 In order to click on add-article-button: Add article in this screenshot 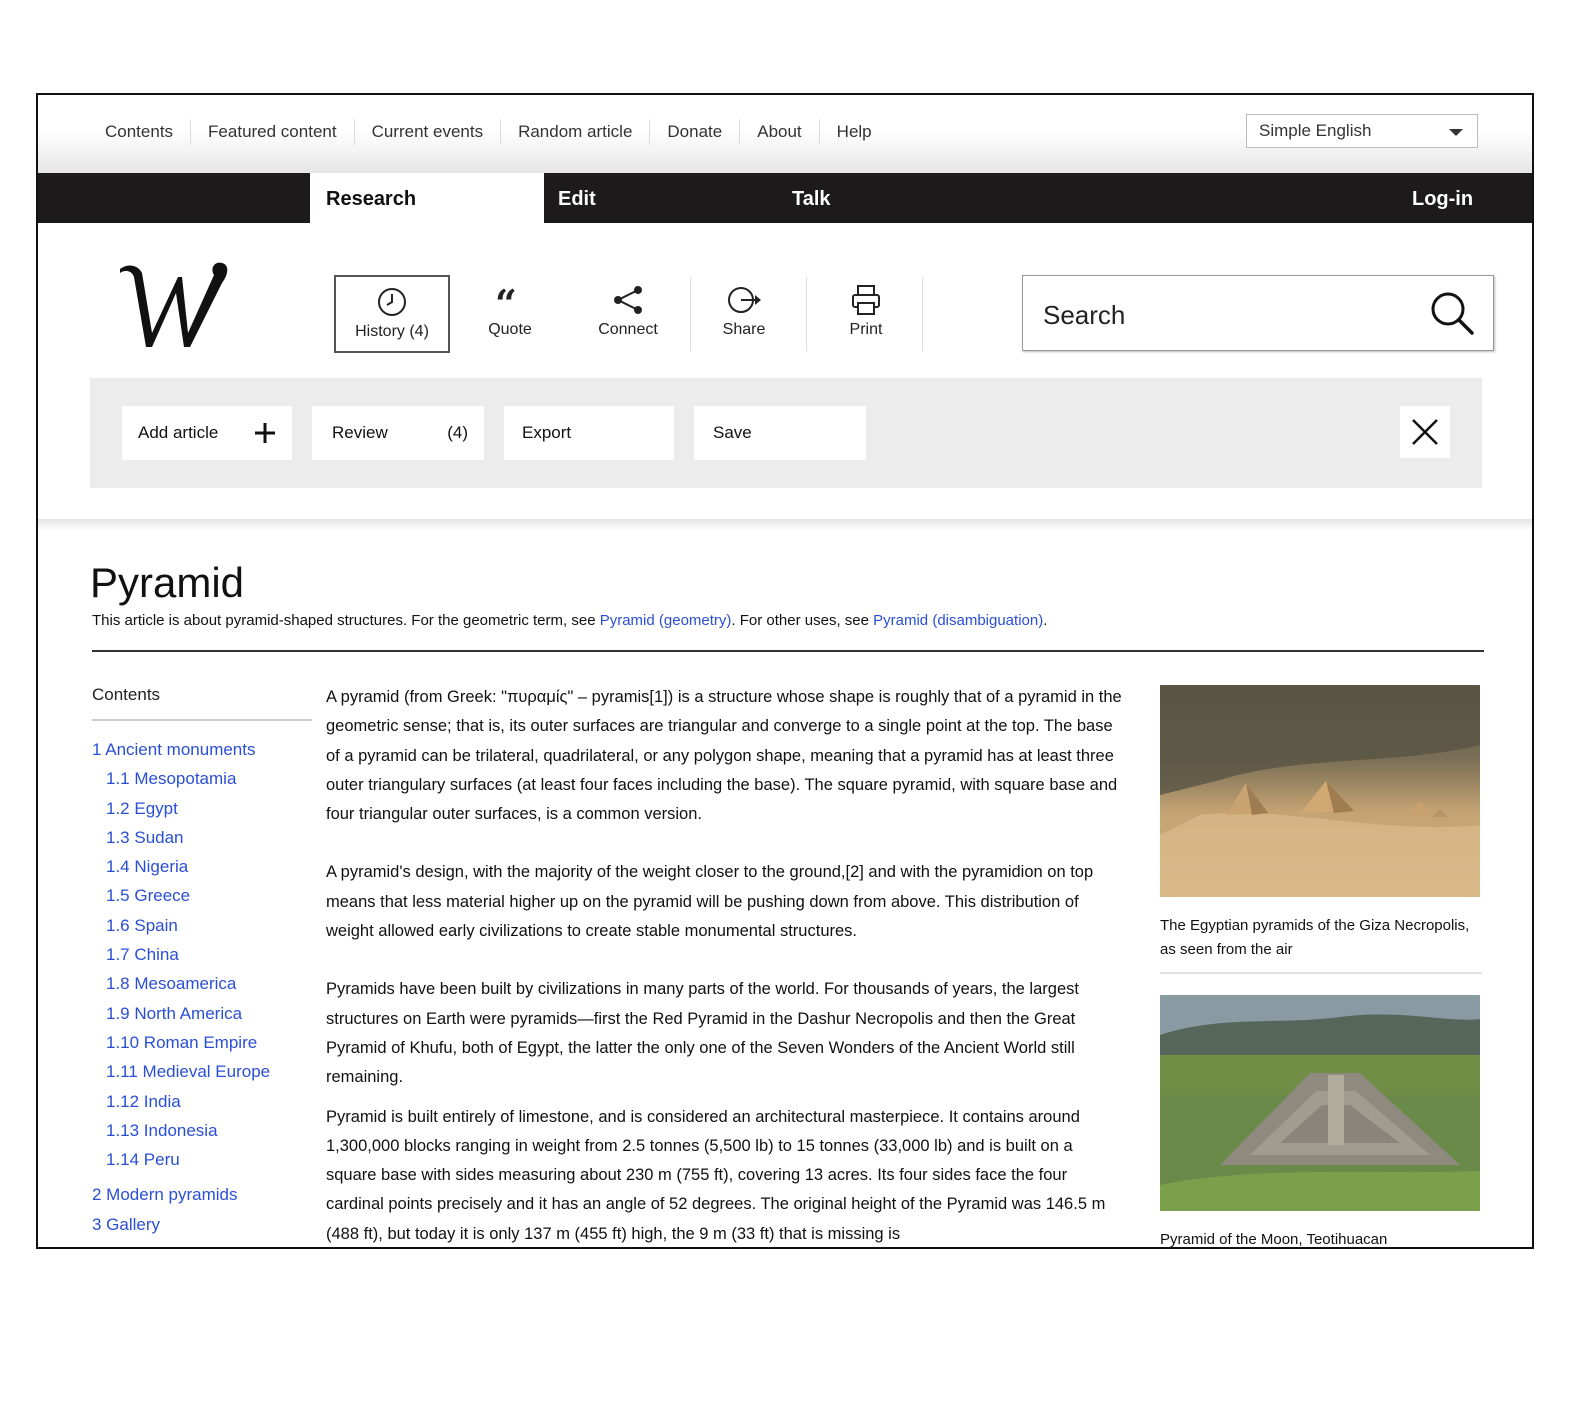, I will do `click(207, 433)`.